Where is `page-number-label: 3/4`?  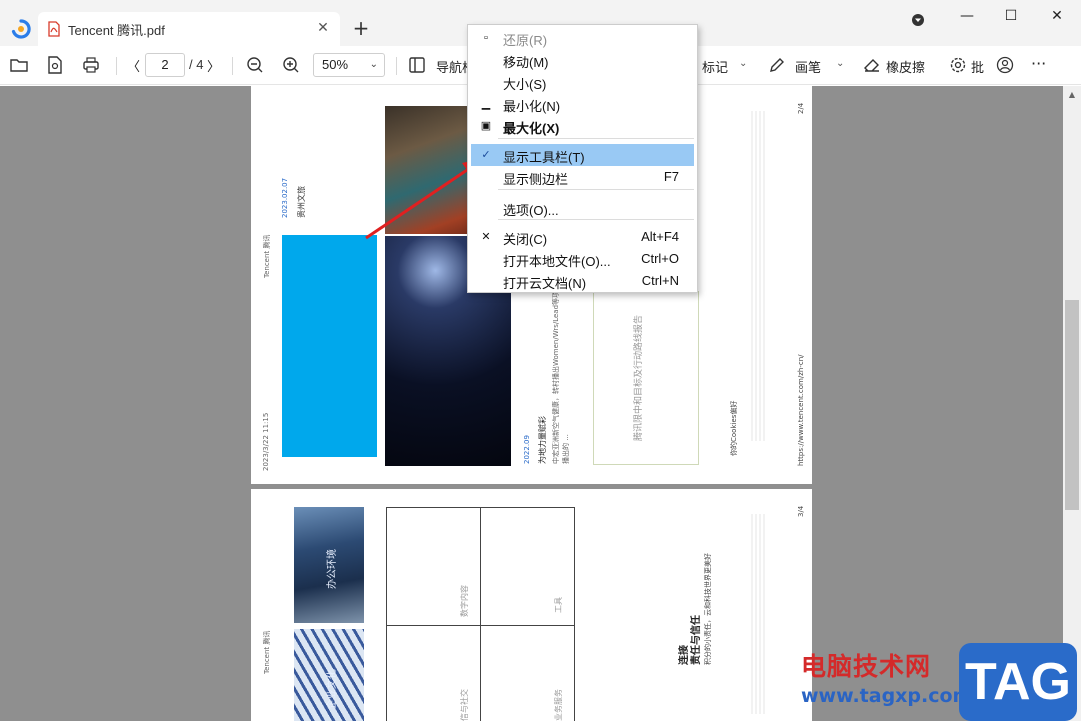 page-number-label: 3/4 is located at coordinates (801, 511).